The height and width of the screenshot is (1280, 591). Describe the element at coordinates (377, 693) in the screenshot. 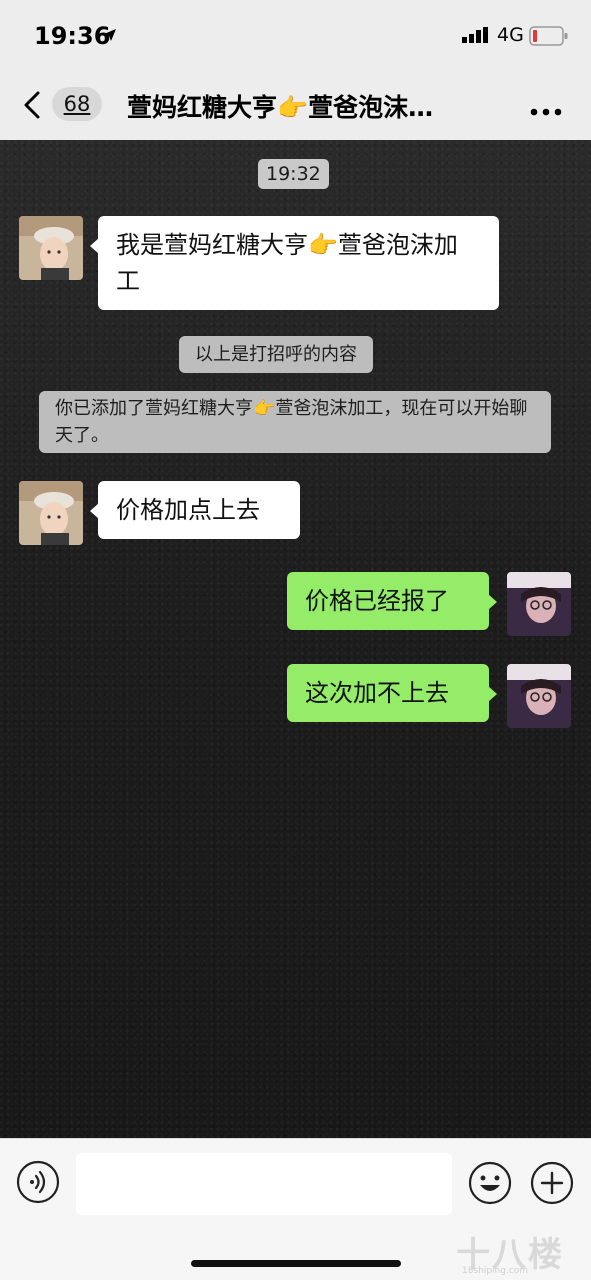

I see `message-text: 这次加不上去` at that location.